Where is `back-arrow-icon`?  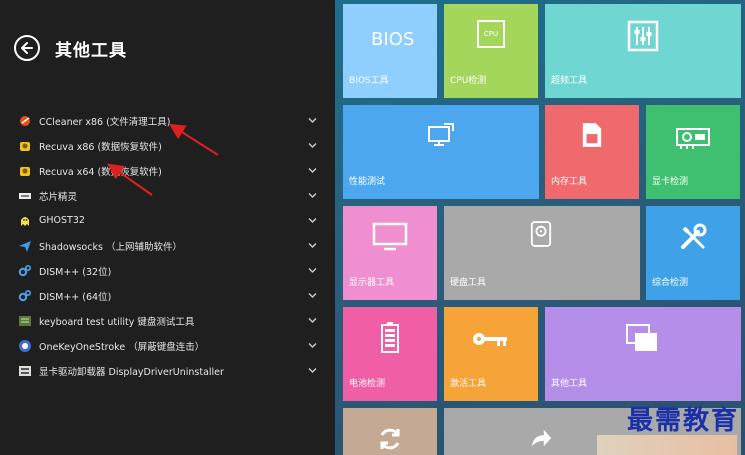 back-arrow-icon is located at coordinates (27, 48).